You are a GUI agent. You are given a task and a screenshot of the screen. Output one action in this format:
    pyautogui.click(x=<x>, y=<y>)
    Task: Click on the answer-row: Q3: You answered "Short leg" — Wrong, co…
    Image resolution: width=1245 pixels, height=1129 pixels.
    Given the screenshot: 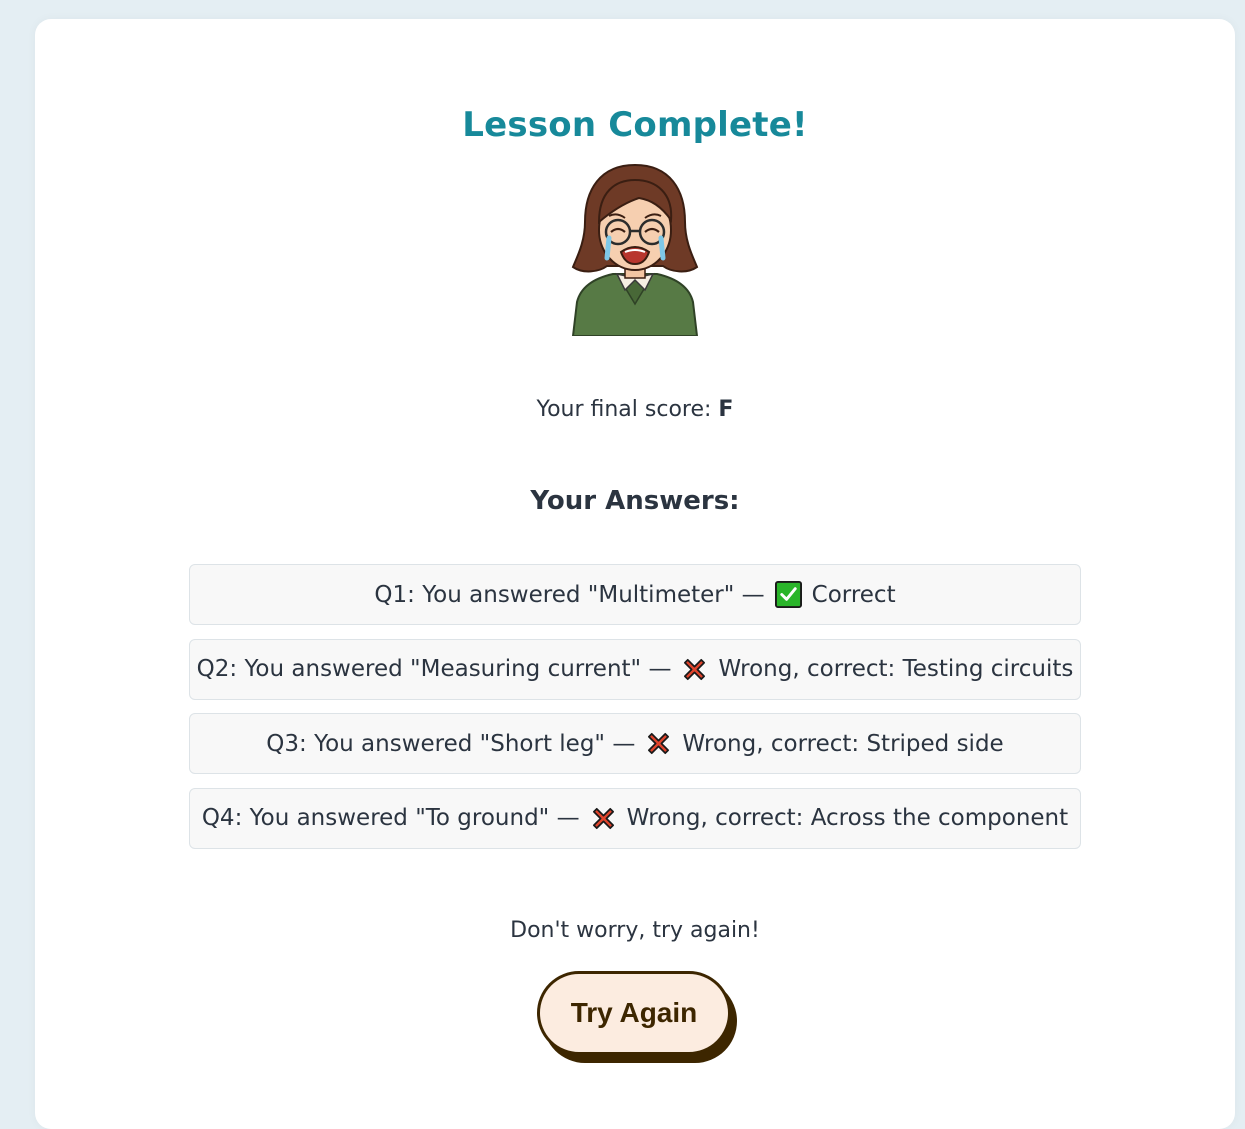 What is the action you would take?
    pyautogui.click(x=635, y=743)
    